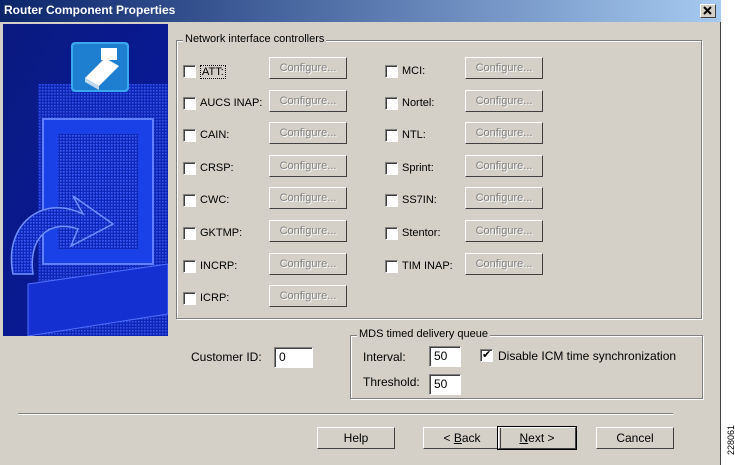 The width and height of the screenshot is (735, 465). What do you see at coordinates (217, 168) in the screenshot?
I see `label-crsp: CRSP:` at bounding box center [217, 168].